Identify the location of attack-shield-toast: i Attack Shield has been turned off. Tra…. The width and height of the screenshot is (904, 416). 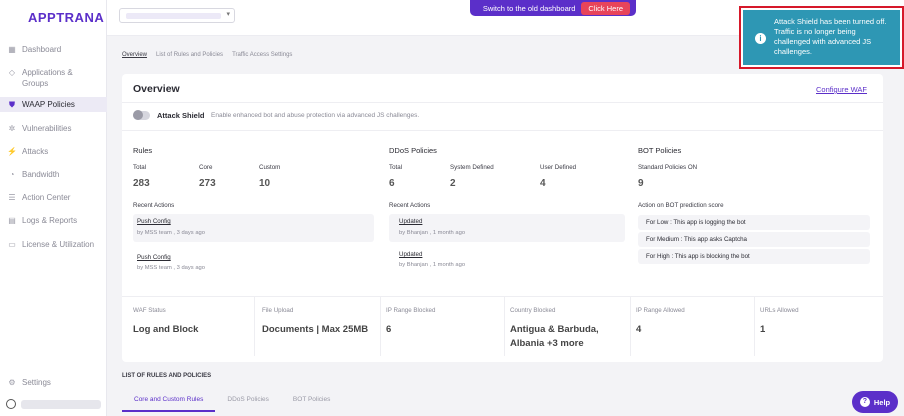
(821, 37).